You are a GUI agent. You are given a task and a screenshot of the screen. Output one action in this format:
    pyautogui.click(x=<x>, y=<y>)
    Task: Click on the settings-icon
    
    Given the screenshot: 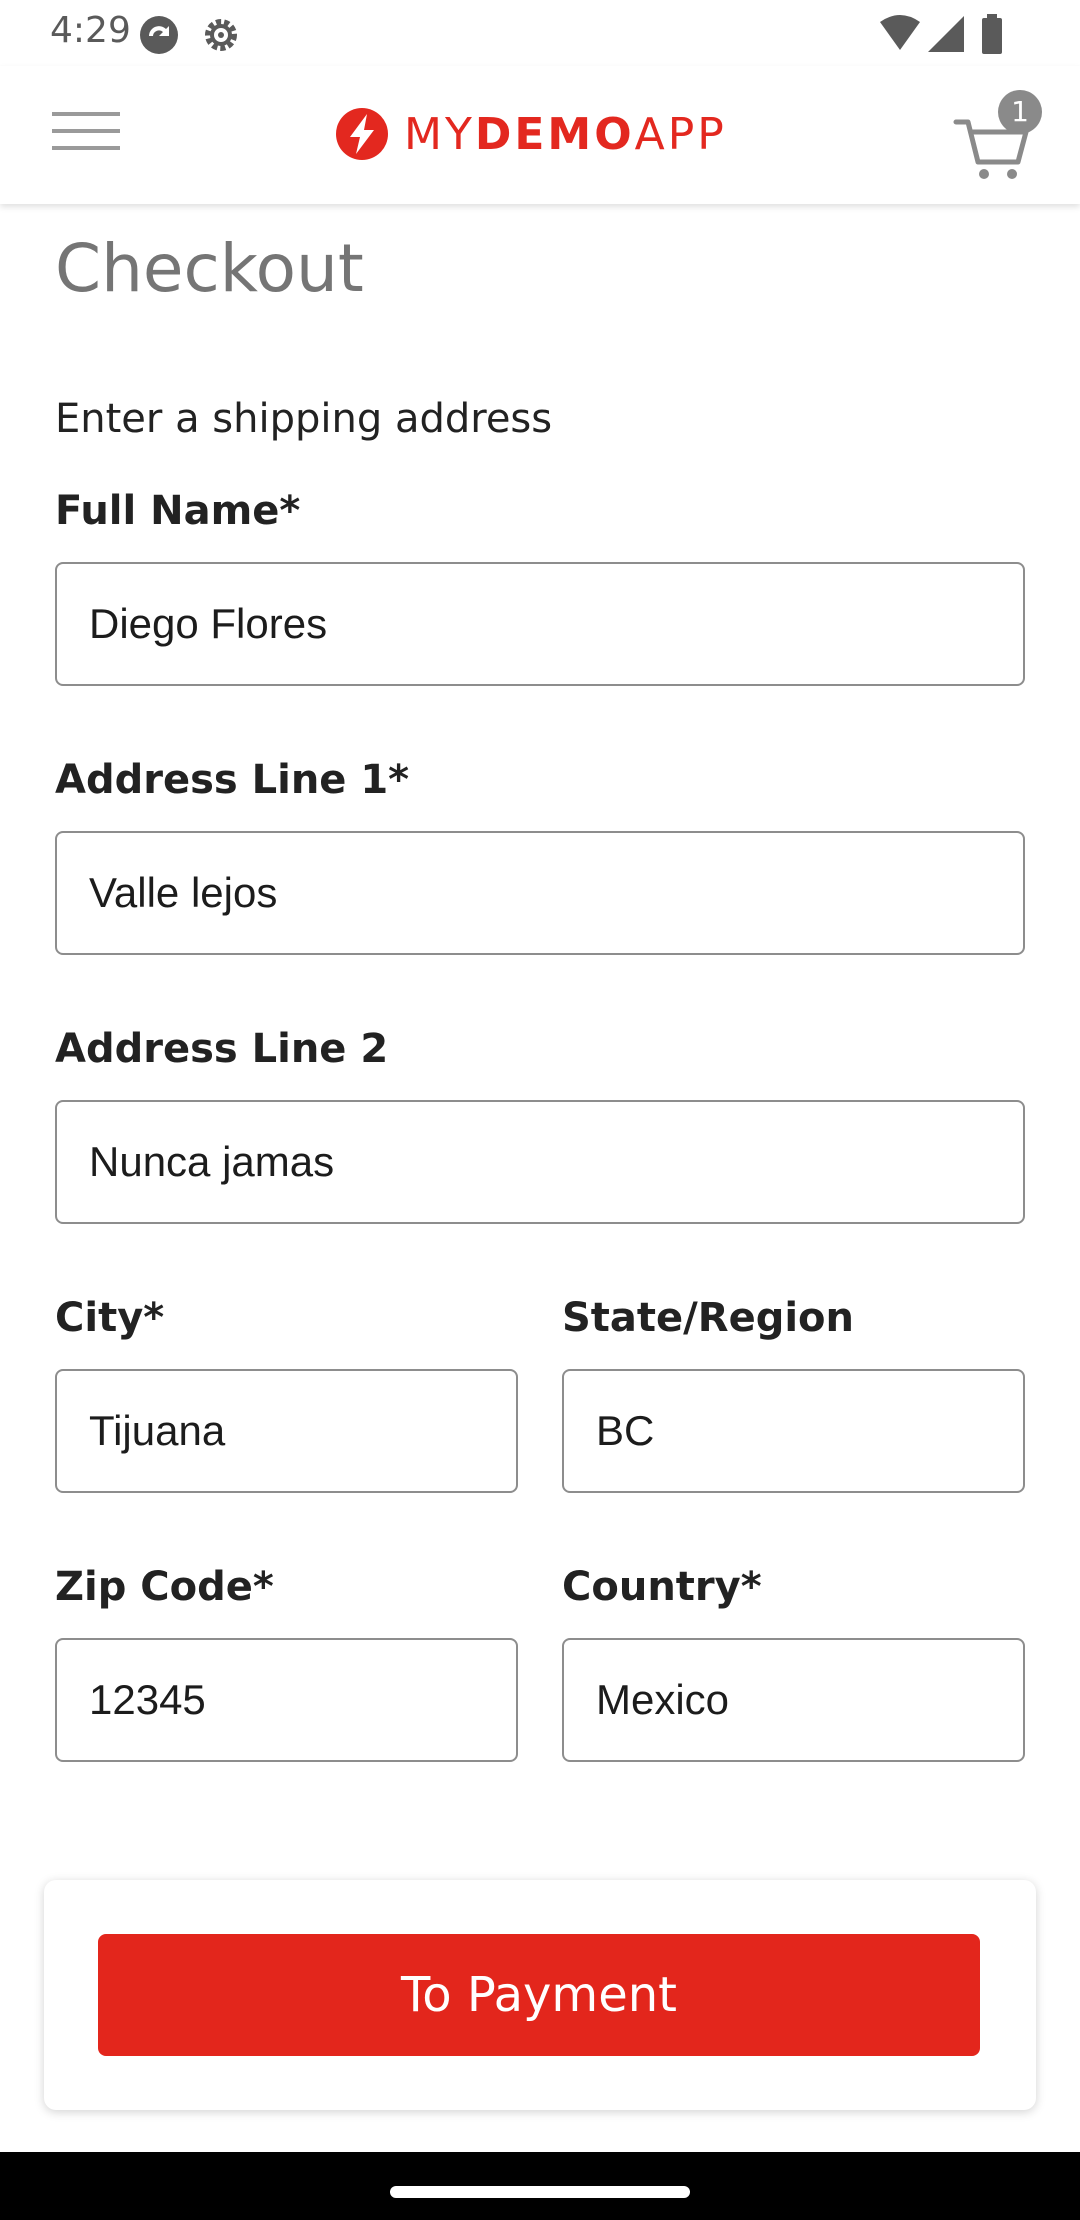 What is the action you would take?
    pyautogui.click(x=220, y=34)
    